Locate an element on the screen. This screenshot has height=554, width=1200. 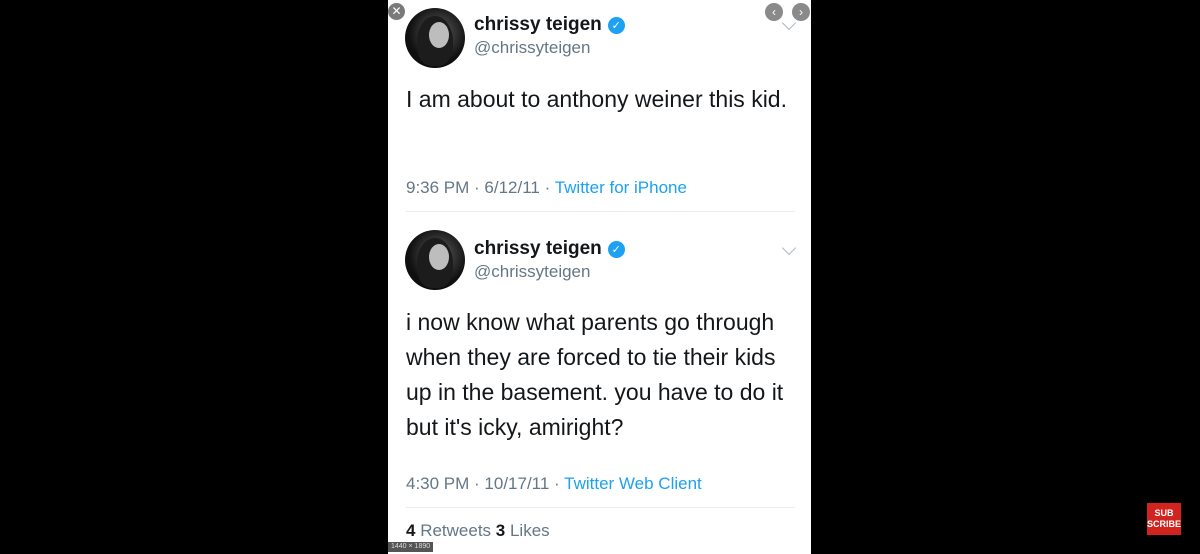
subscribe-button: SUB SCRIBE is located at coordinates (1164, 519).